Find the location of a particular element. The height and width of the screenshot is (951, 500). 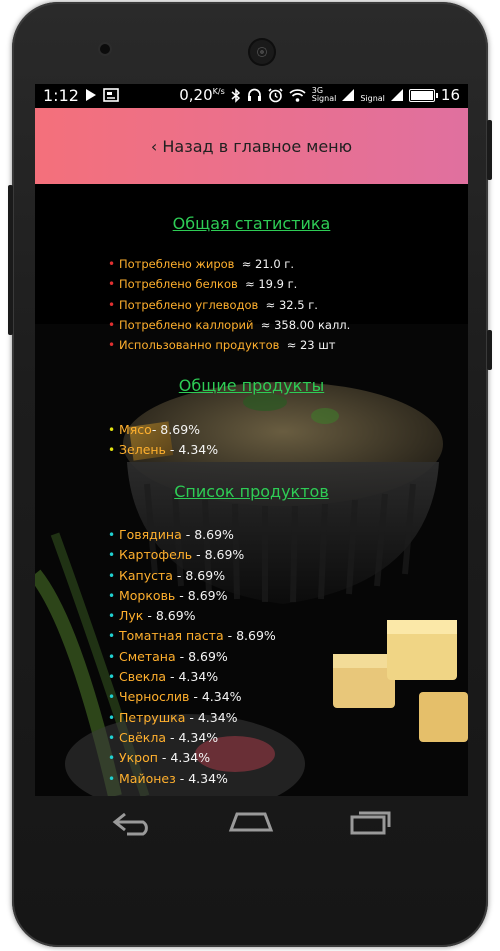

power-button is located at coordinates (489, 150).